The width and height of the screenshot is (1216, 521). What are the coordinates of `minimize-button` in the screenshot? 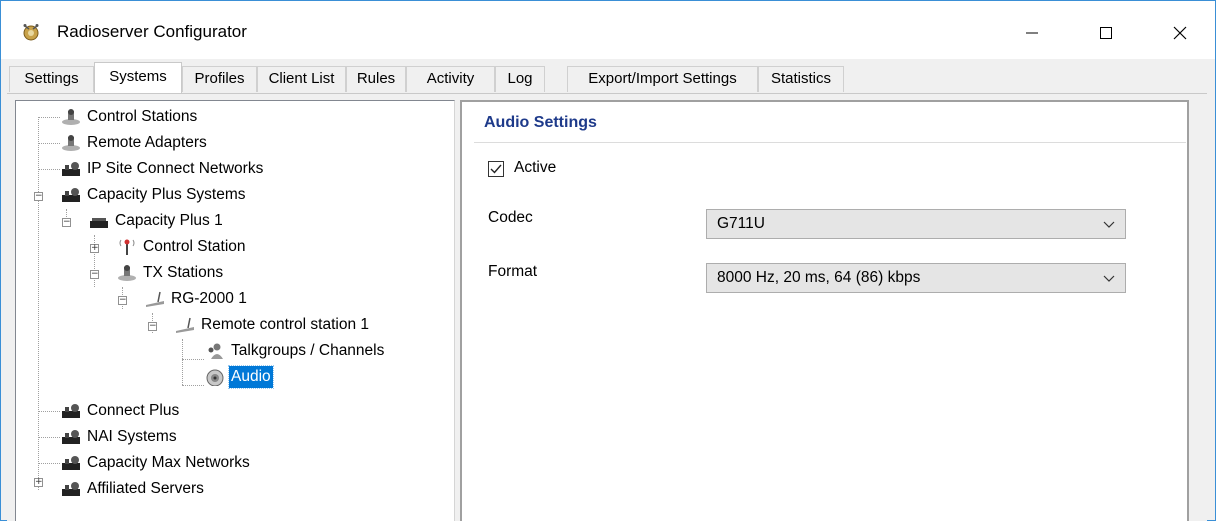 It's located at (1032, 33).